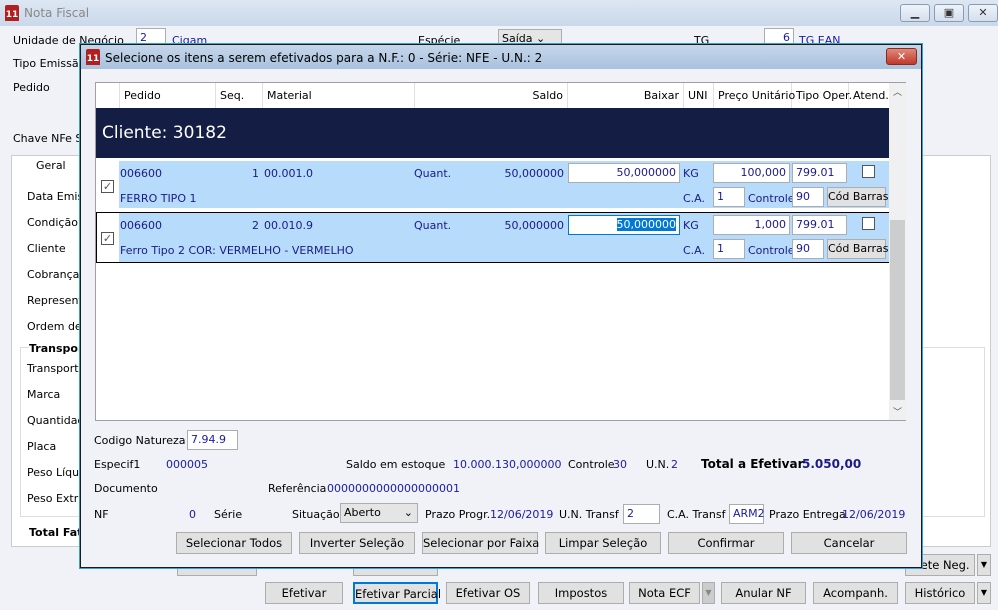 This screenshot has height=610, width=998. I want to click on scroll-down-icon: ﹀, so click(897, 411).